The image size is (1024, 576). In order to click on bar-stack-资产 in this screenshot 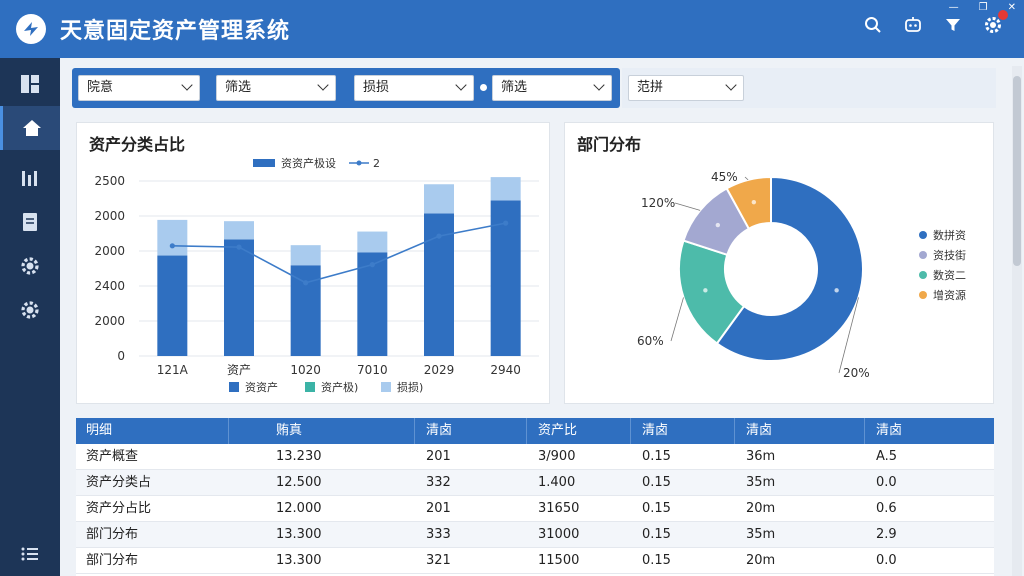, I will do `click(239, 230)`.